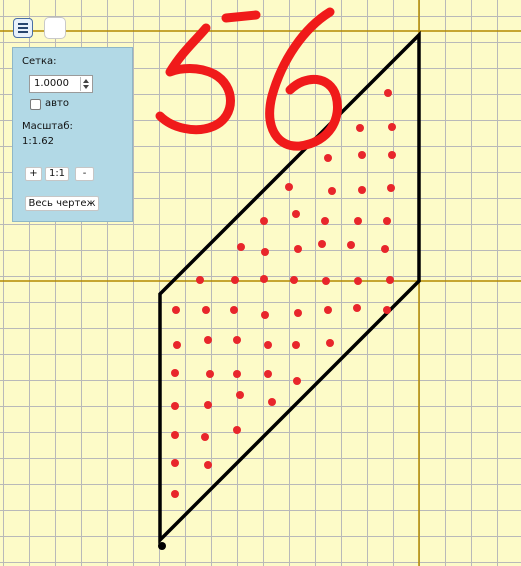 This screenshot has width=521, height=566. What do you see at coordinates (303, 79) in the screenshot?
I see `handwriting-six` at bounding box center [303, 79].